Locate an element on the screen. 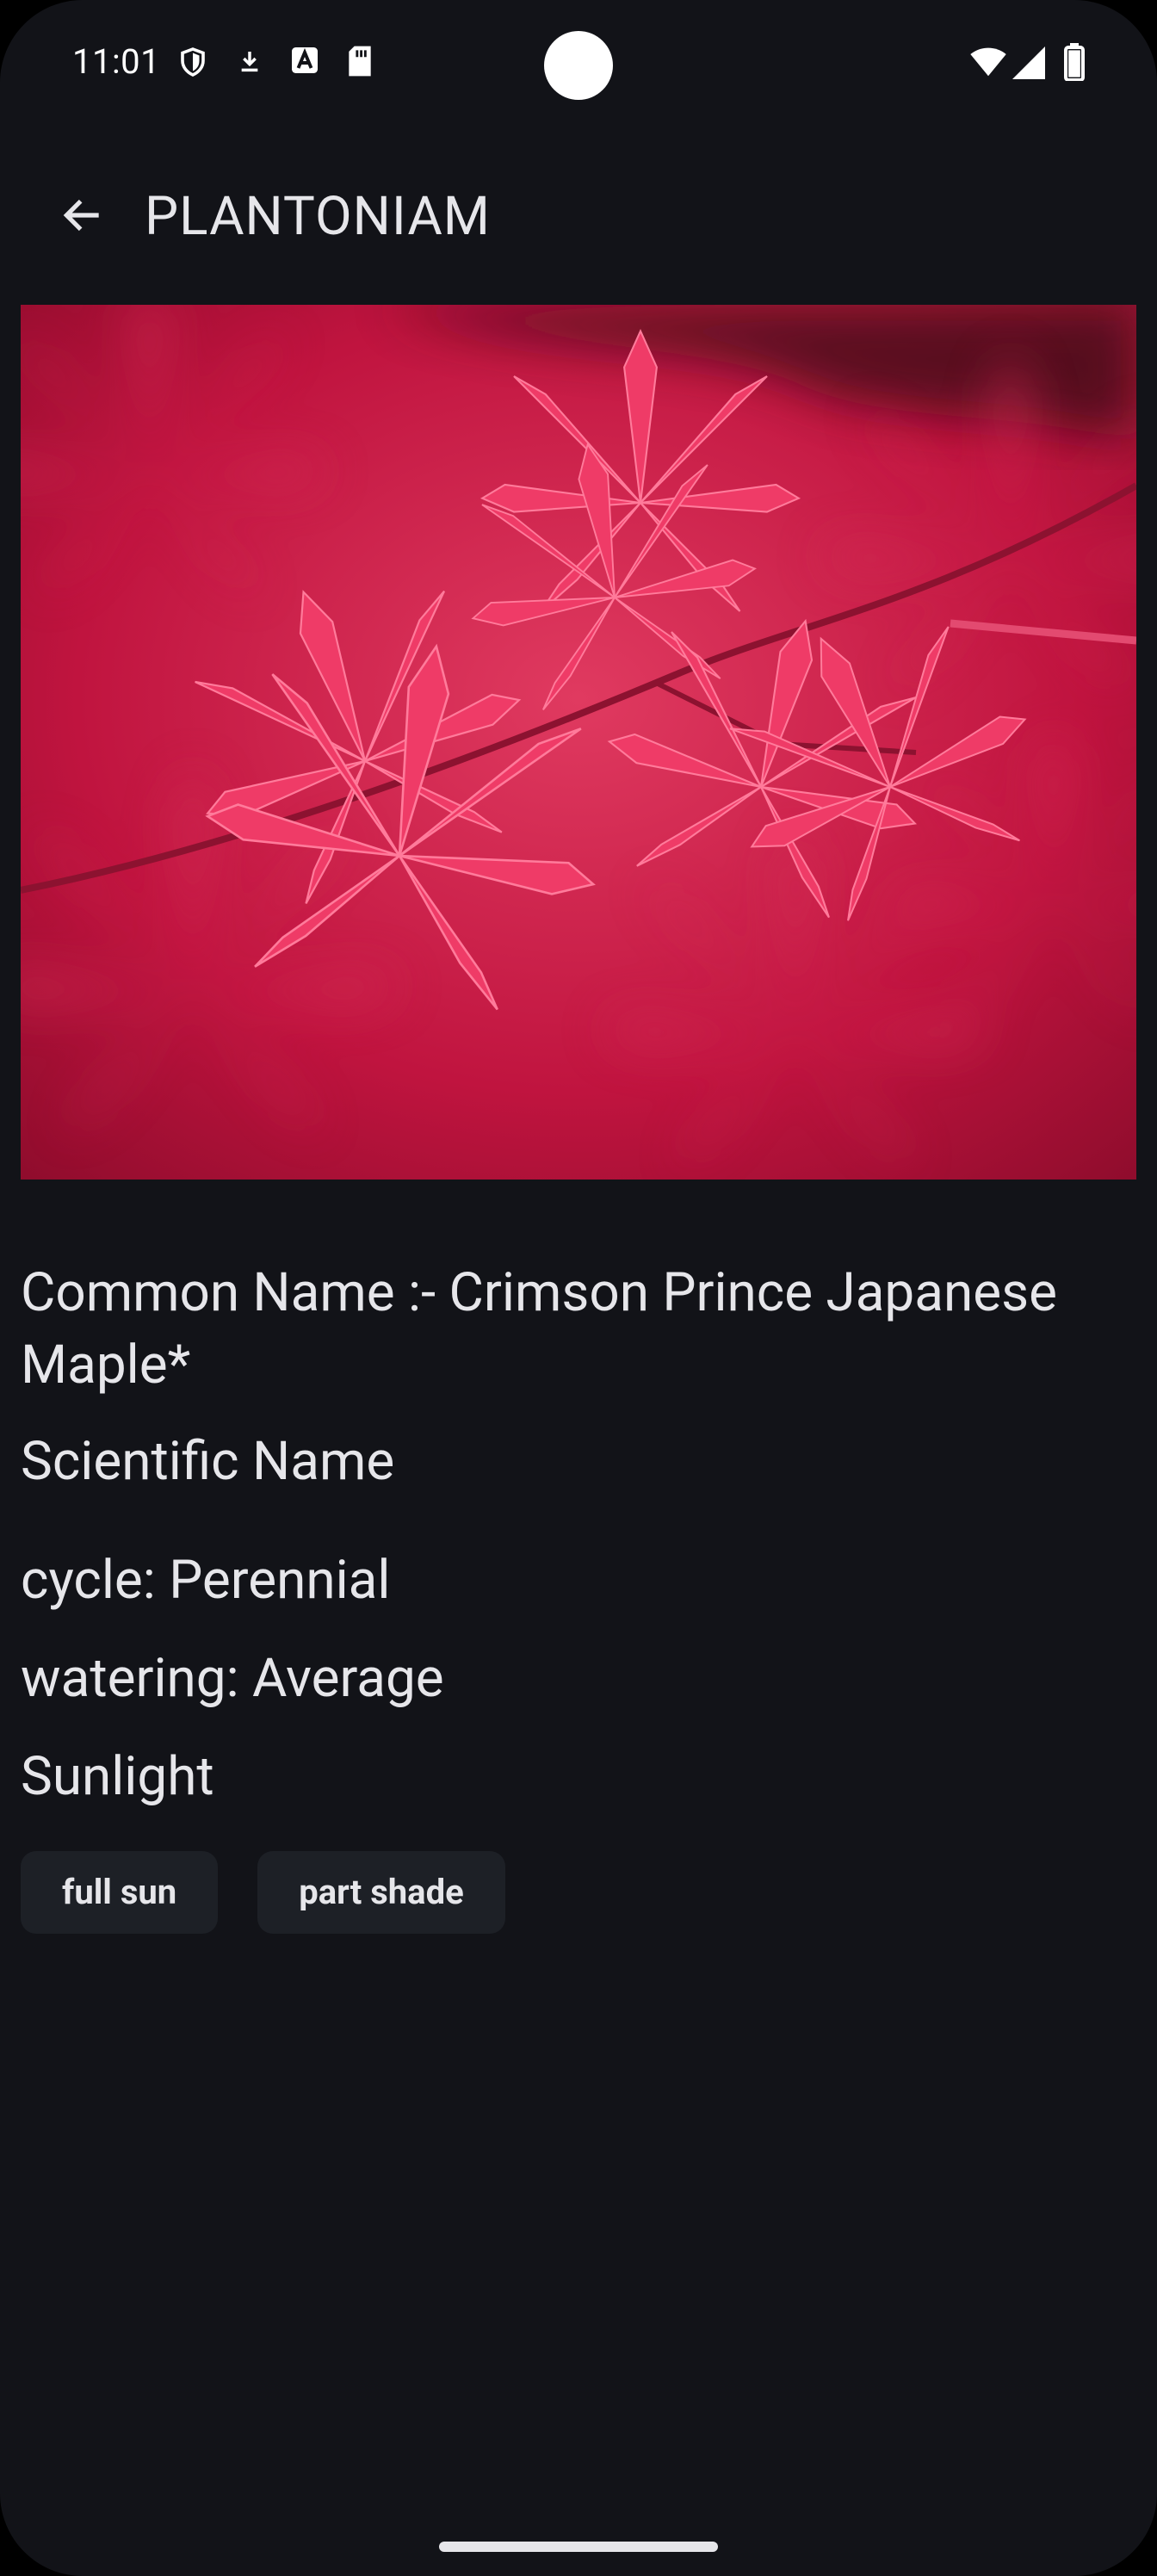 This screenshot has height=2576, width=1157. sunlight-chip-part-shade: part shade is located at coordinates (381, 1892).